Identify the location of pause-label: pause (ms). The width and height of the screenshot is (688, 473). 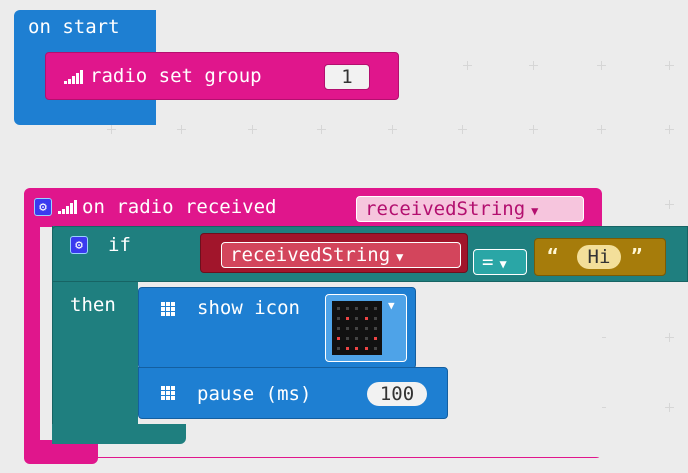
(254, 394).